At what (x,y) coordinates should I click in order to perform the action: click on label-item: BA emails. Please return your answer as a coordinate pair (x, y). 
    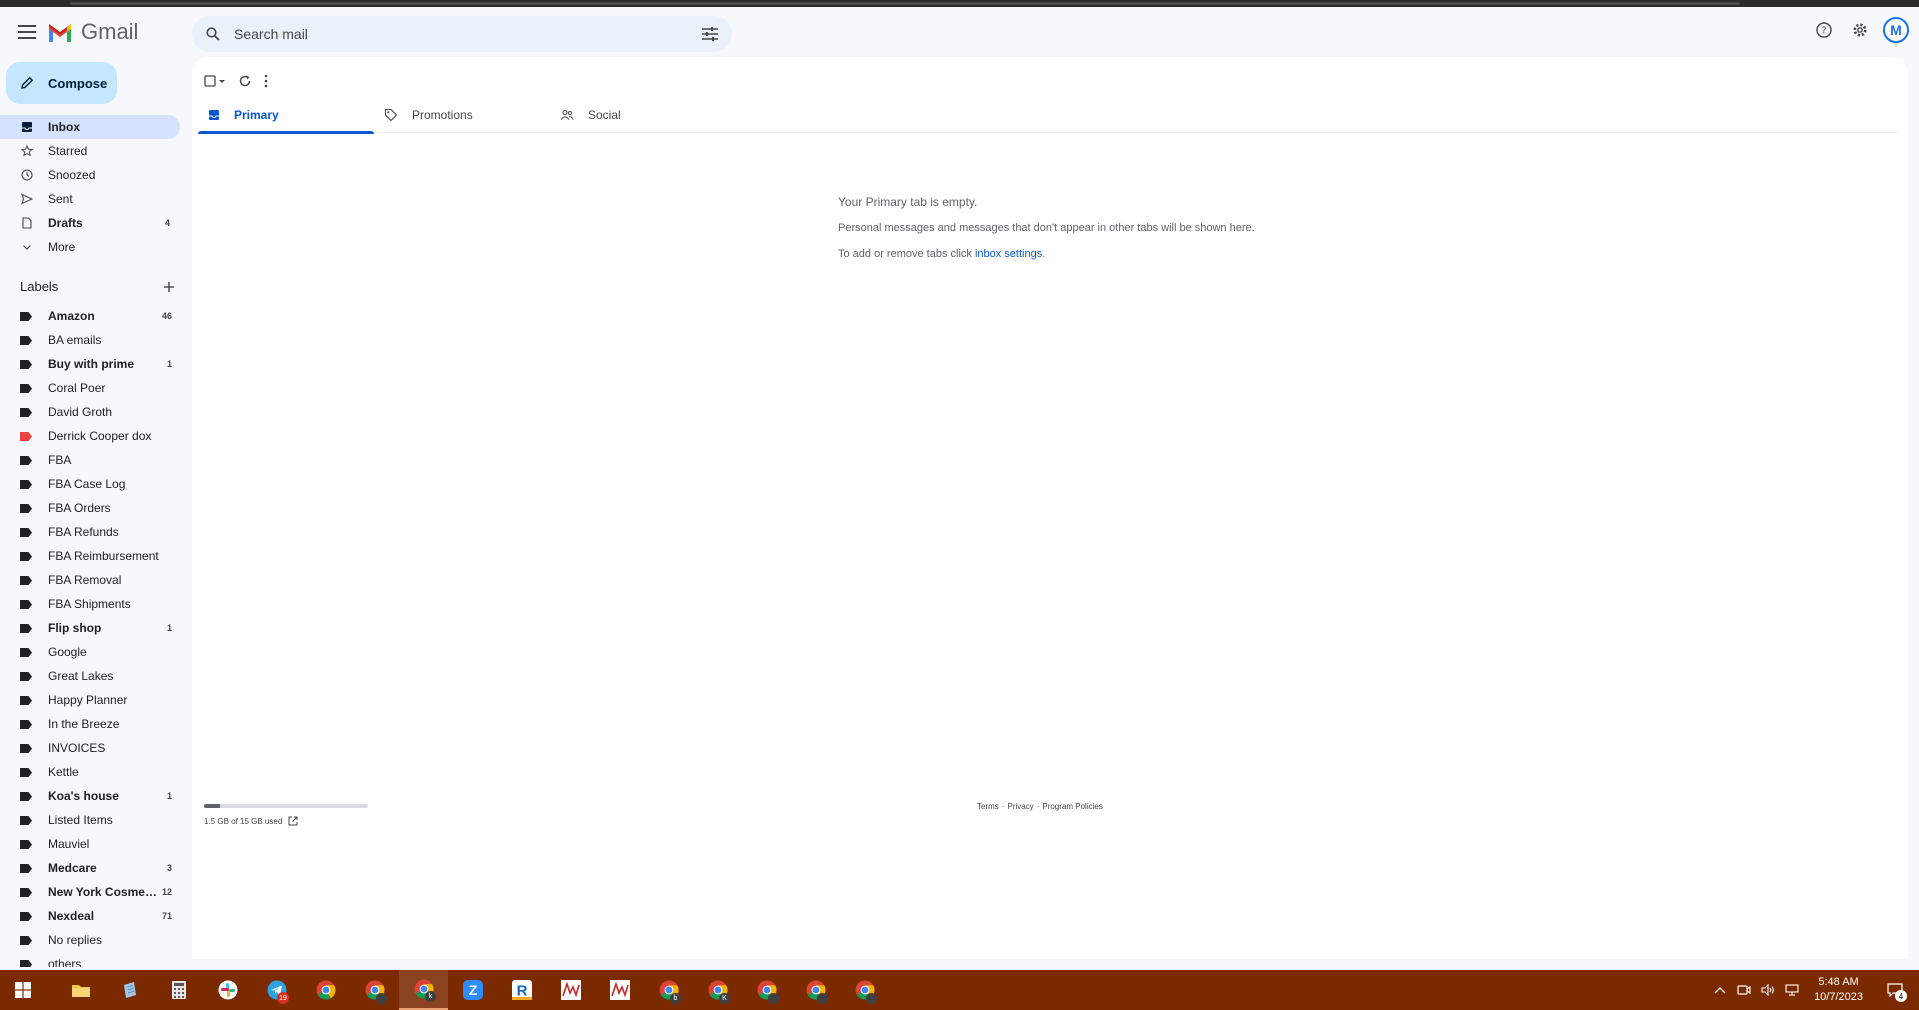
    Looking at the image, I should click on (90, 340).